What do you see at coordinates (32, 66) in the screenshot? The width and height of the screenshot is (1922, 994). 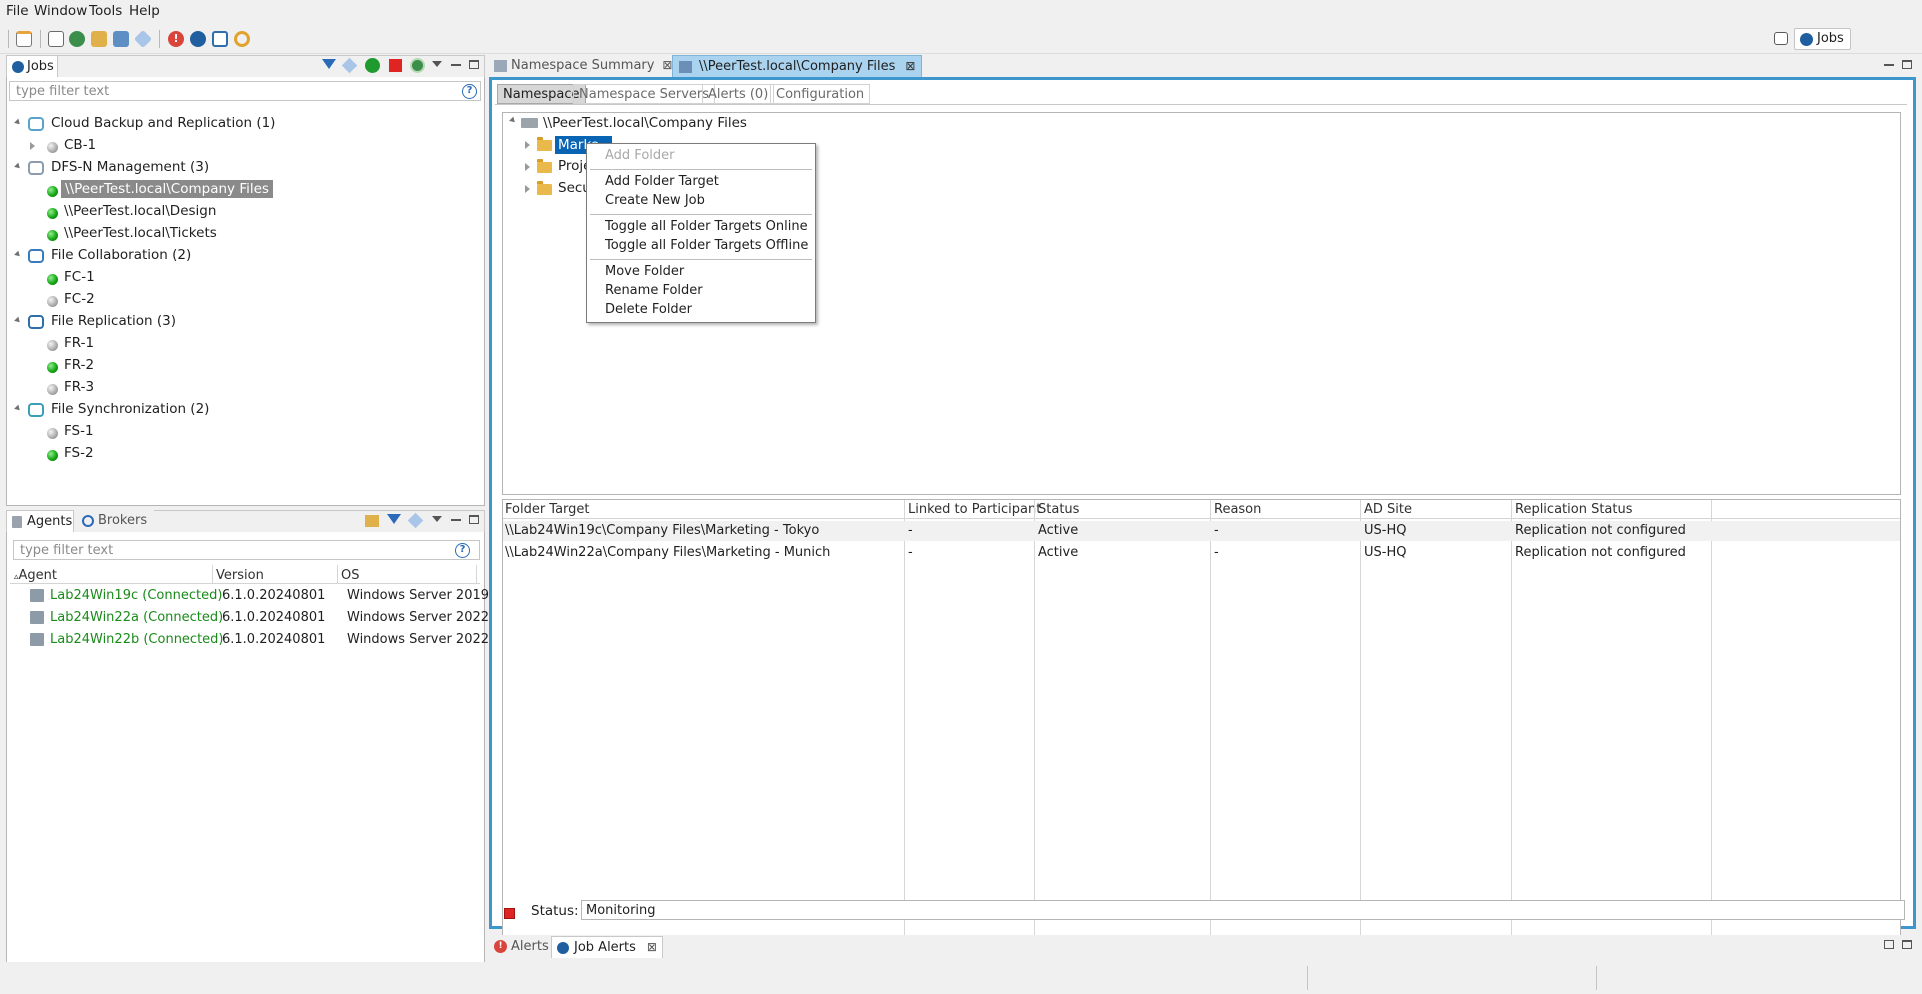 I see `jobs-tab: Jobs` at bounding box center [32, 66].